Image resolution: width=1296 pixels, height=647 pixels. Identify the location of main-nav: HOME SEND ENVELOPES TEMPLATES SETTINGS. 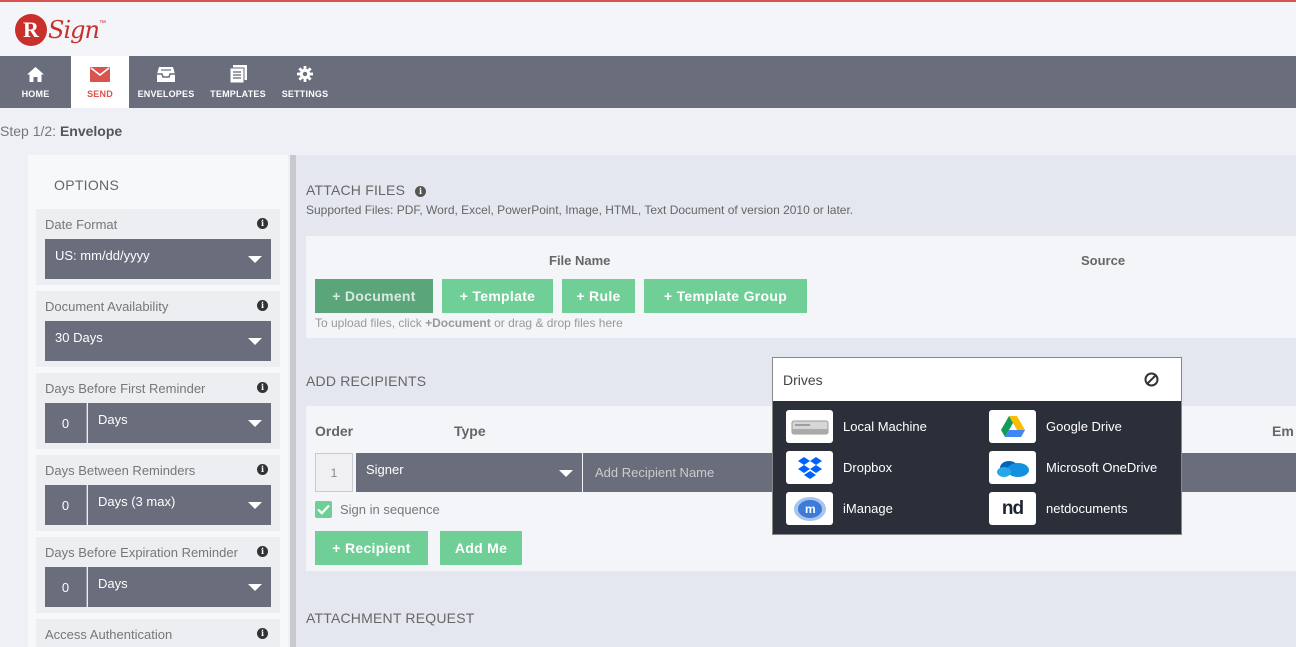
(648, 82).